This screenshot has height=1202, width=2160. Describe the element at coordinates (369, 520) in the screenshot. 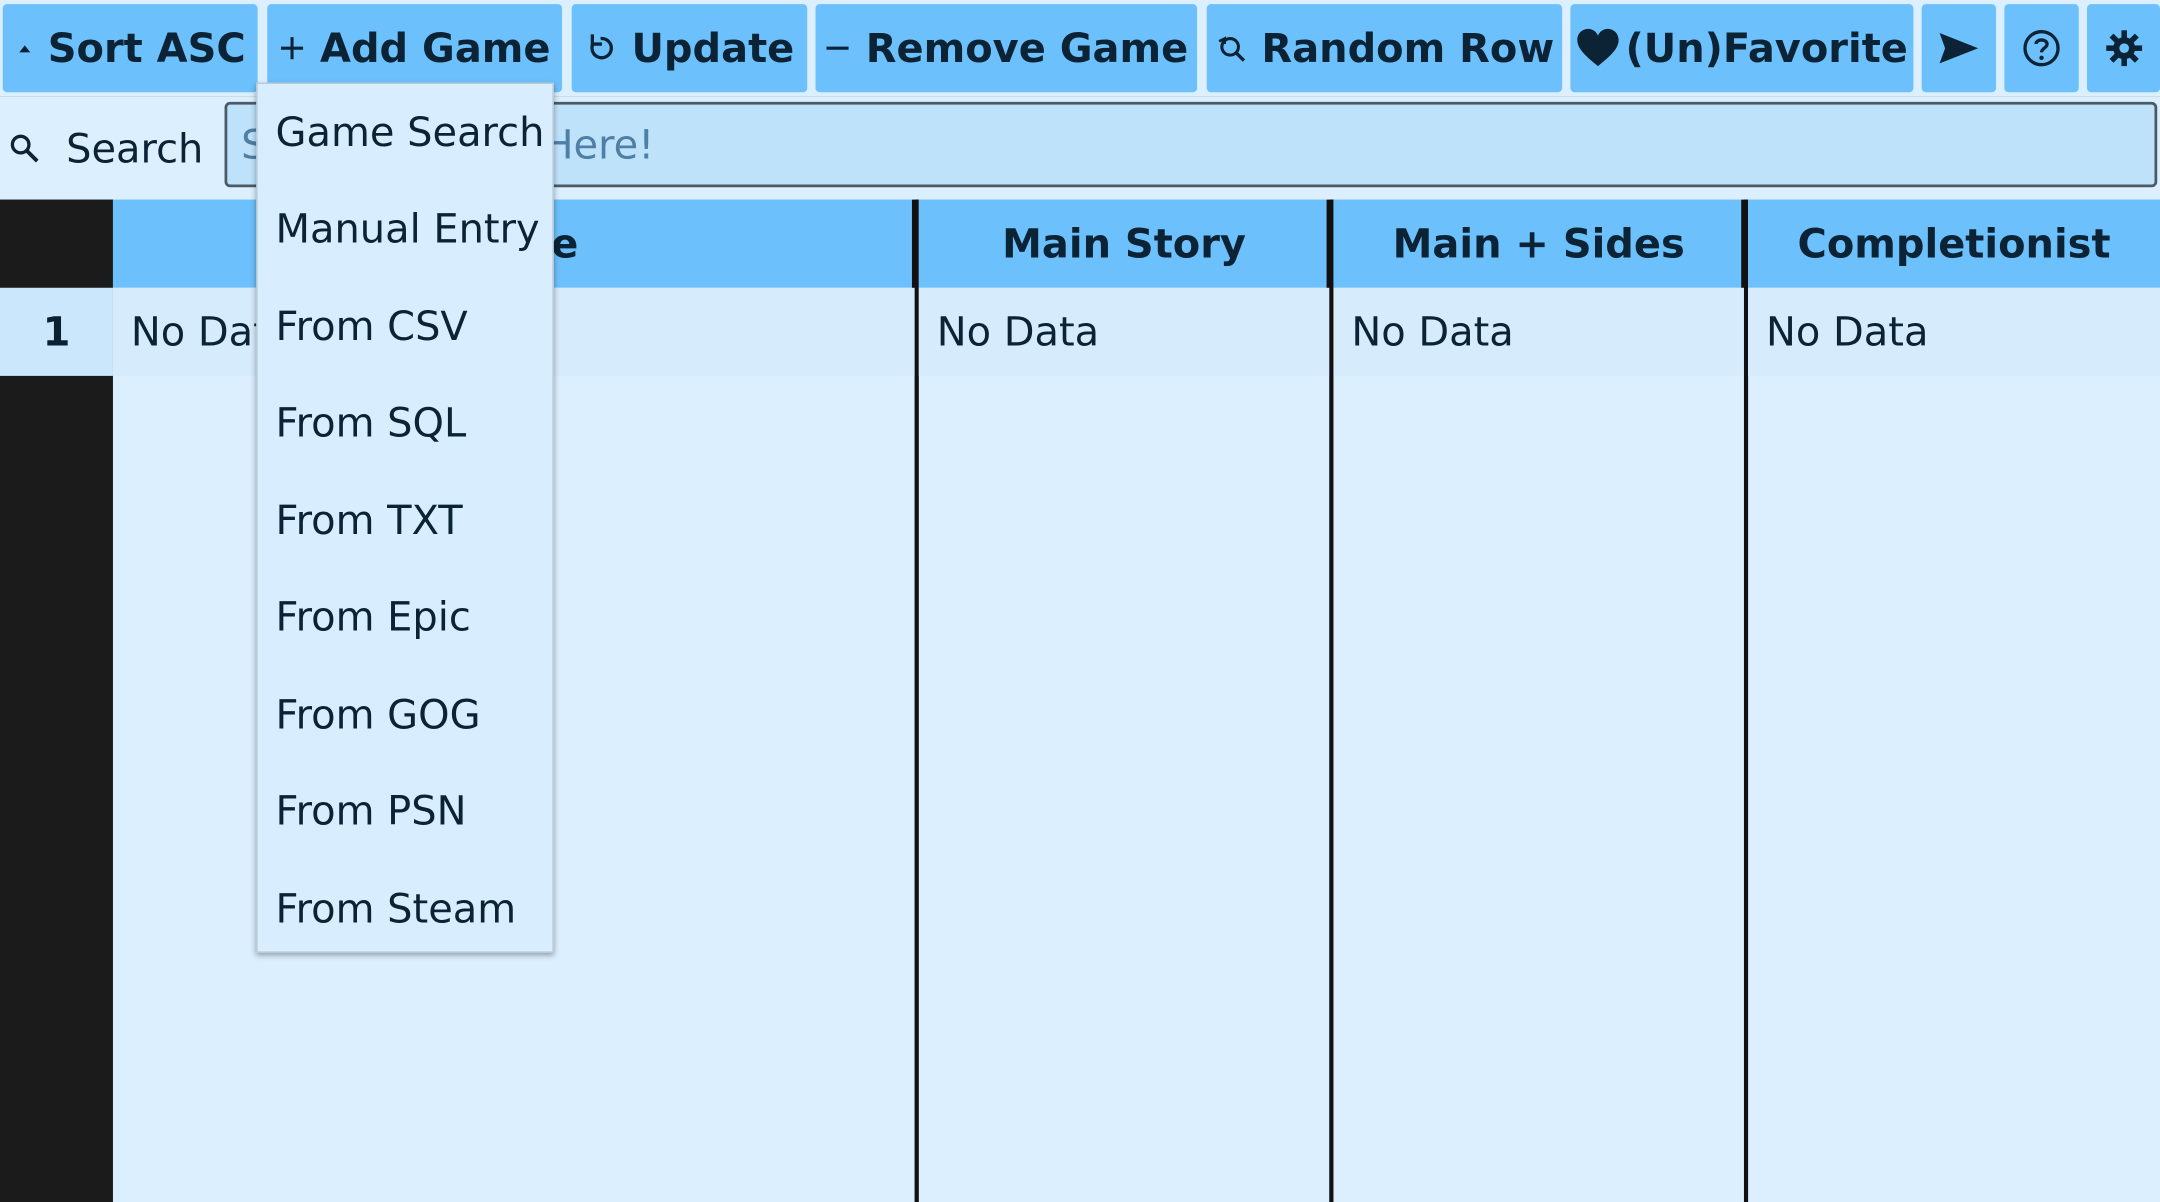

I see `menu-item-from-txt: From TXT` at that location.